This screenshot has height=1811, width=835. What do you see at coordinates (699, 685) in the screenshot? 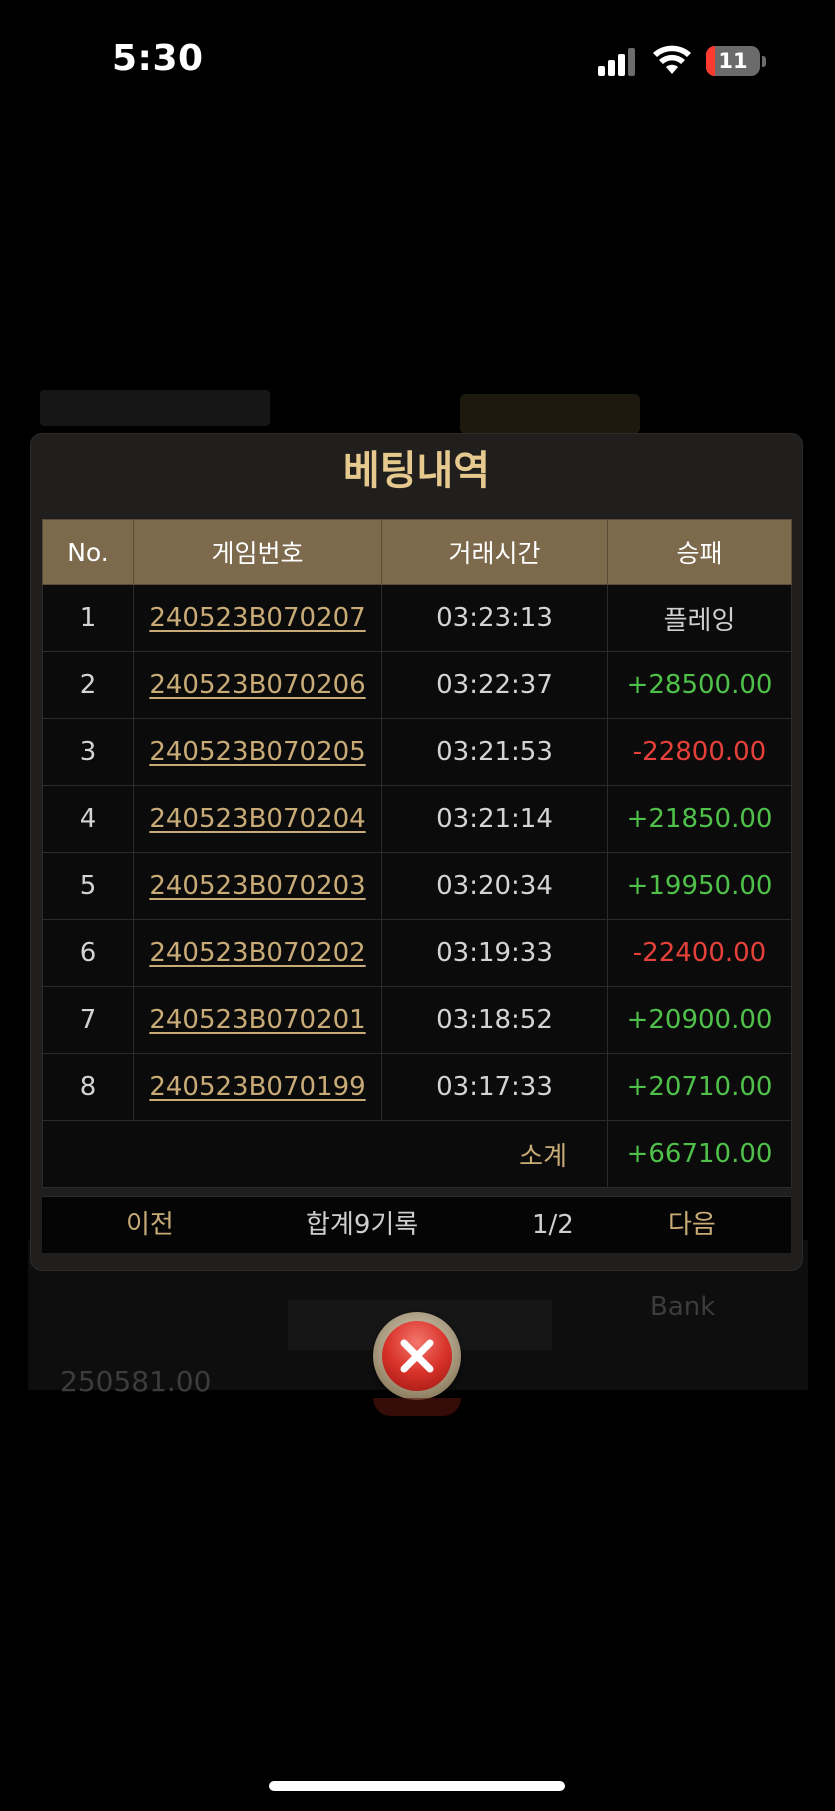
I see `result-value: +28500.00` at bounding box center [699, 685].